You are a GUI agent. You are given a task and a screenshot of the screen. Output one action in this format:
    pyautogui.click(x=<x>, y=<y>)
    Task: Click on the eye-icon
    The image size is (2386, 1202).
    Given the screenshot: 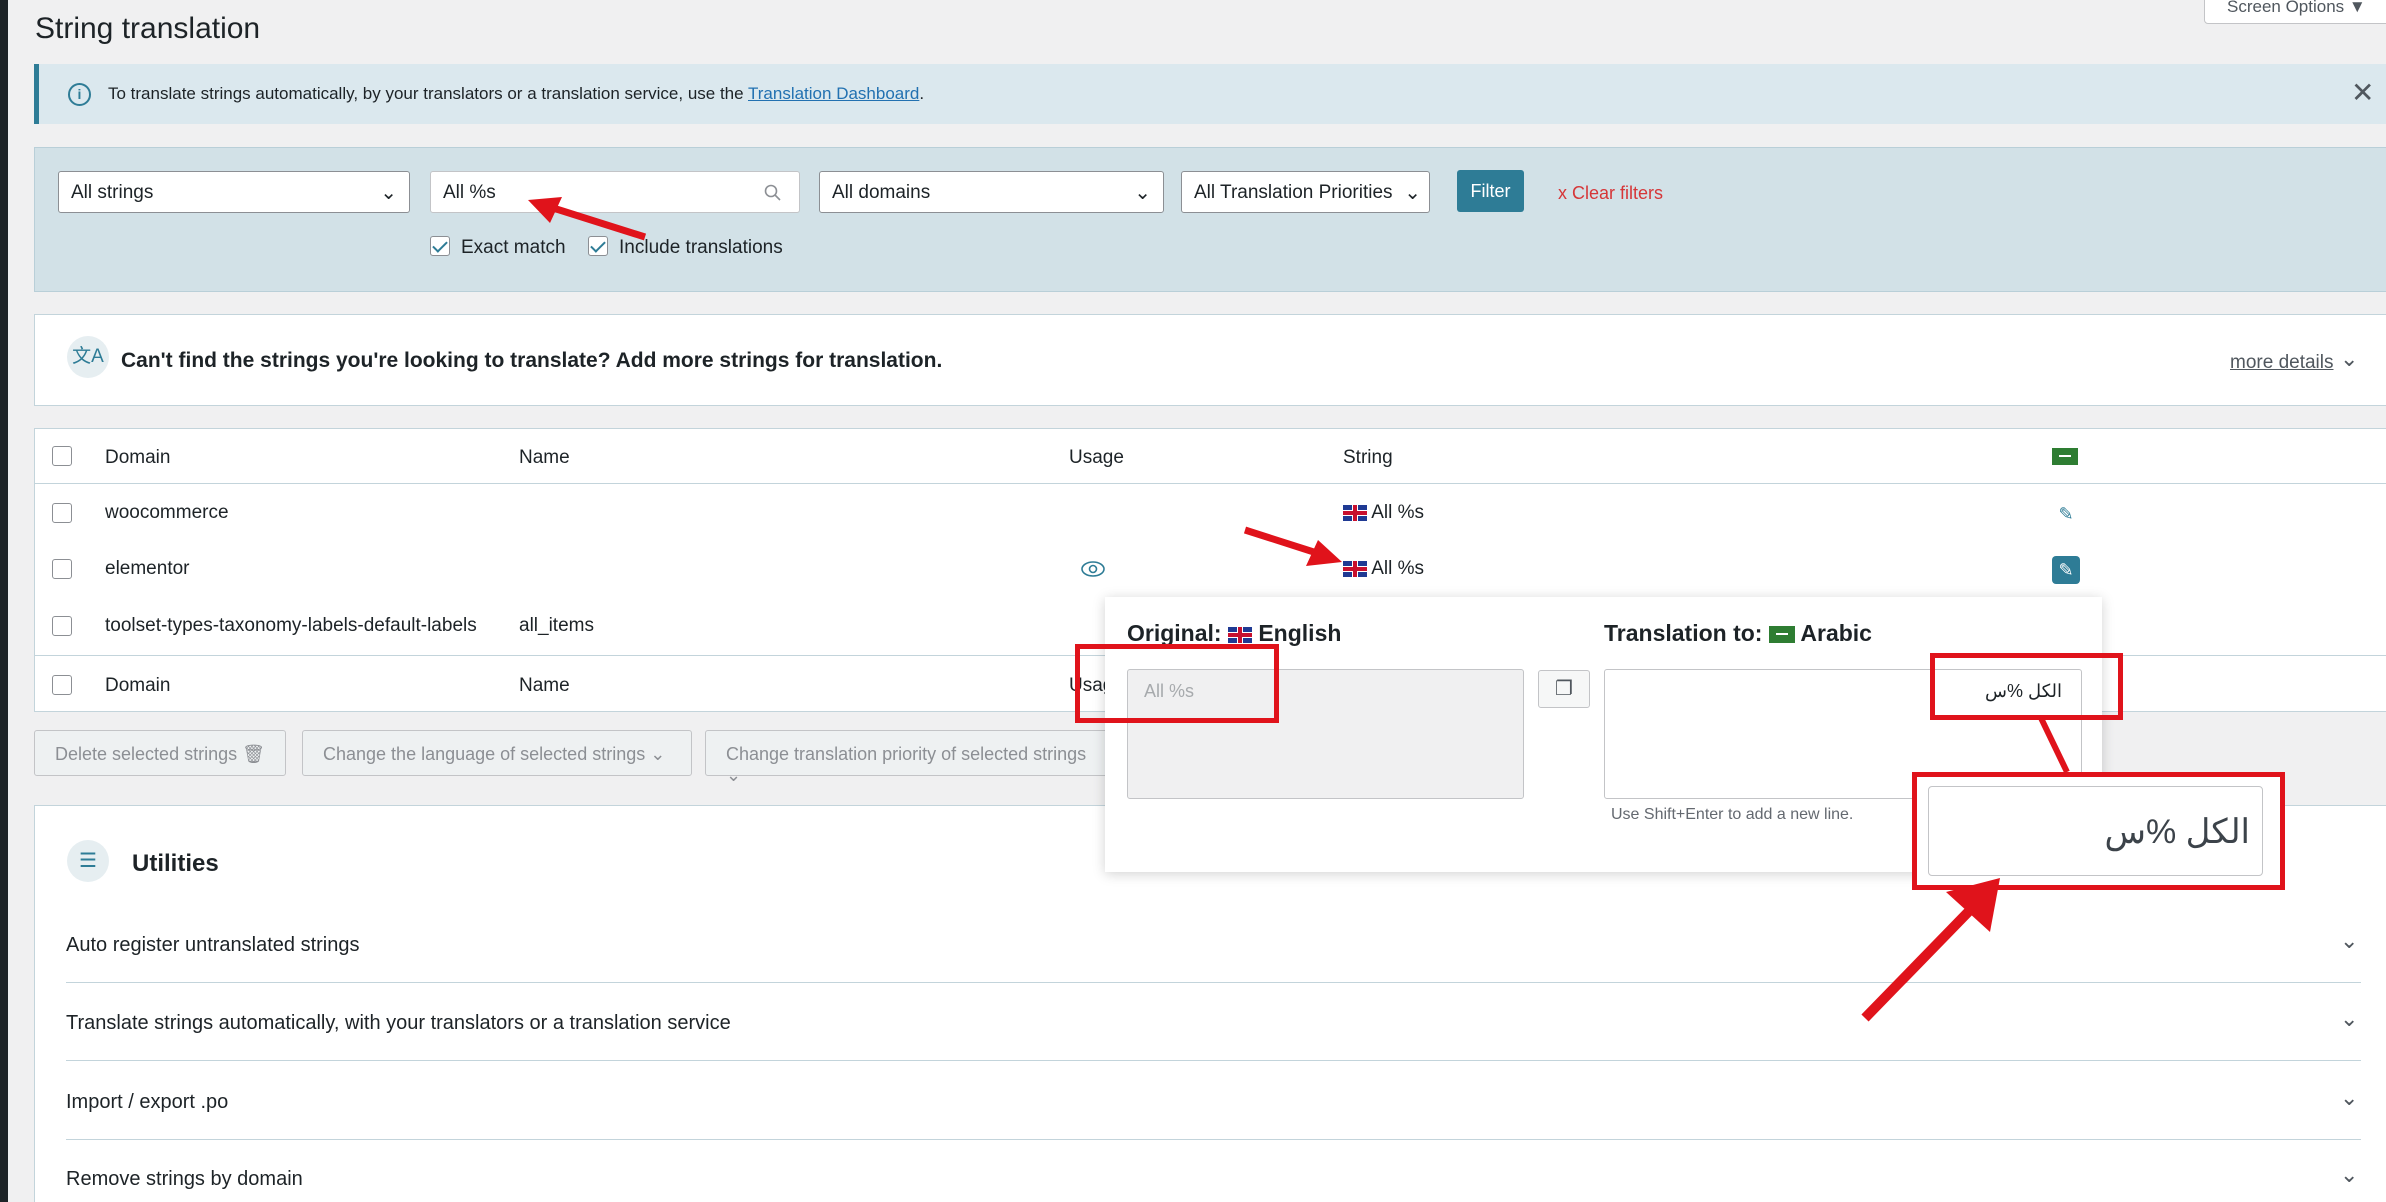 What is the action you would take?
    pyautogui.click(x=1093, y=569)
    